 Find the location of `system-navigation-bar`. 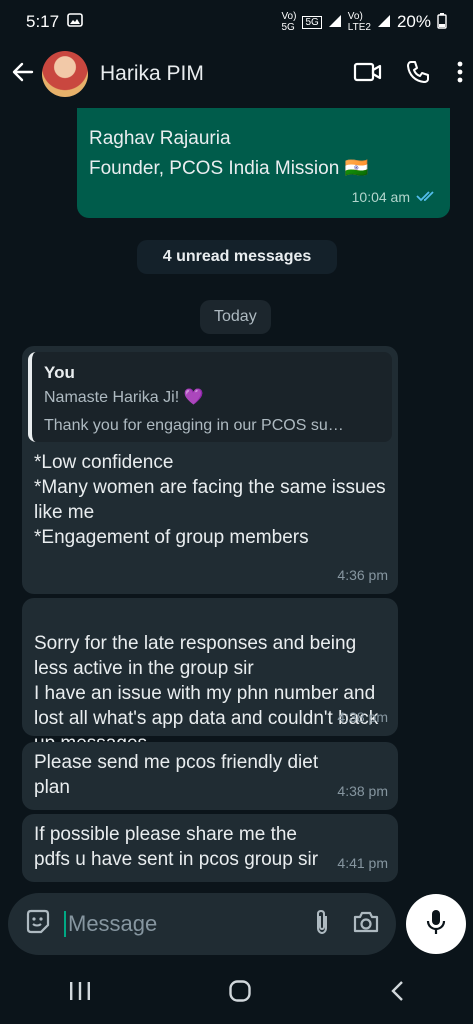

system-navigation-bar is located at coordinates (236, 993).